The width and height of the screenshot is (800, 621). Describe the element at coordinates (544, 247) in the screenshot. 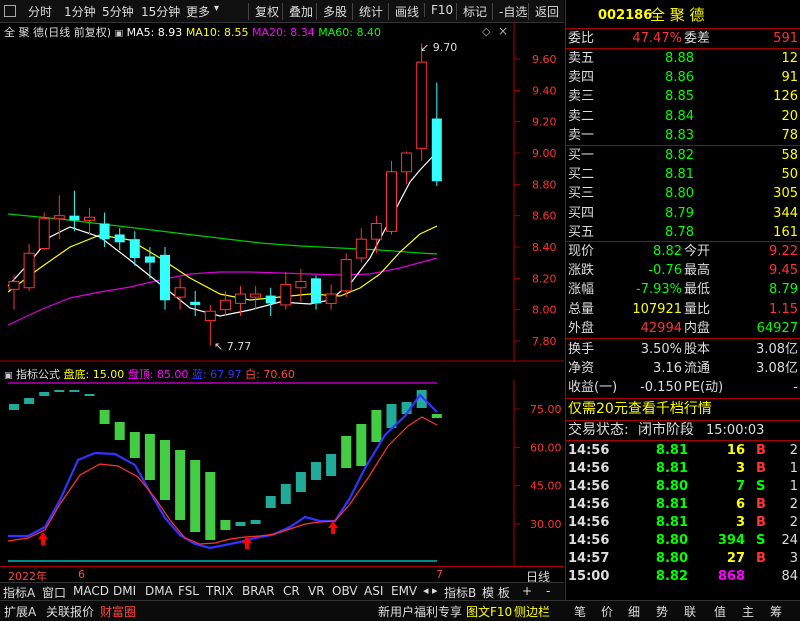

I see `price-tick-label: 8.40` at that location.